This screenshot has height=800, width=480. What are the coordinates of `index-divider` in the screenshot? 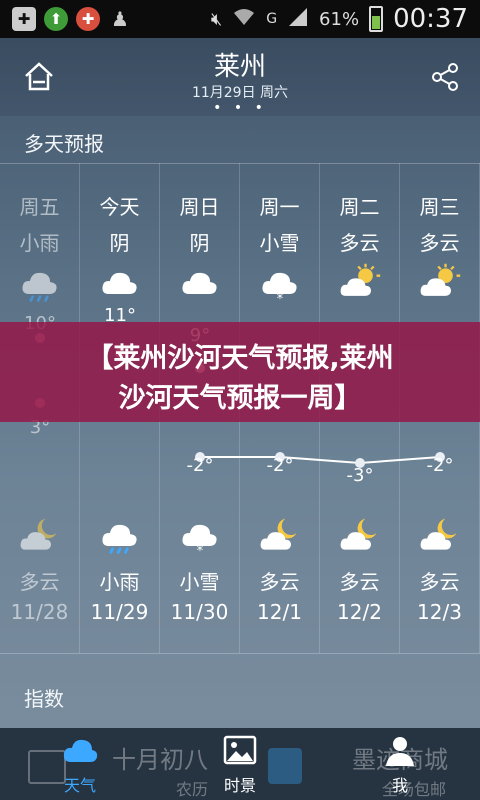 It's located at (240, 653).